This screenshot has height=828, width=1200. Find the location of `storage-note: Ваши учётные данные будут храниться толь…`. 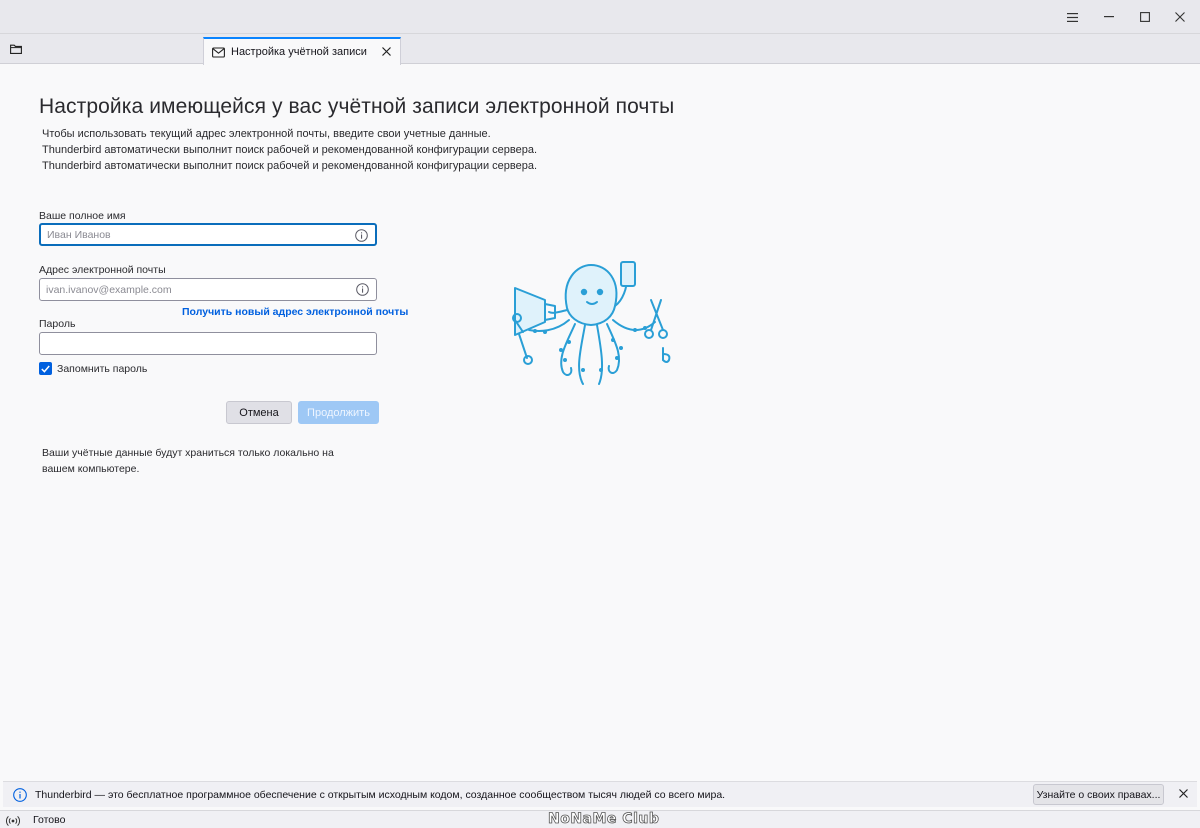

storage-note: Ваши учётные данные будут храниться толь… is located at coordinates (188, 461).